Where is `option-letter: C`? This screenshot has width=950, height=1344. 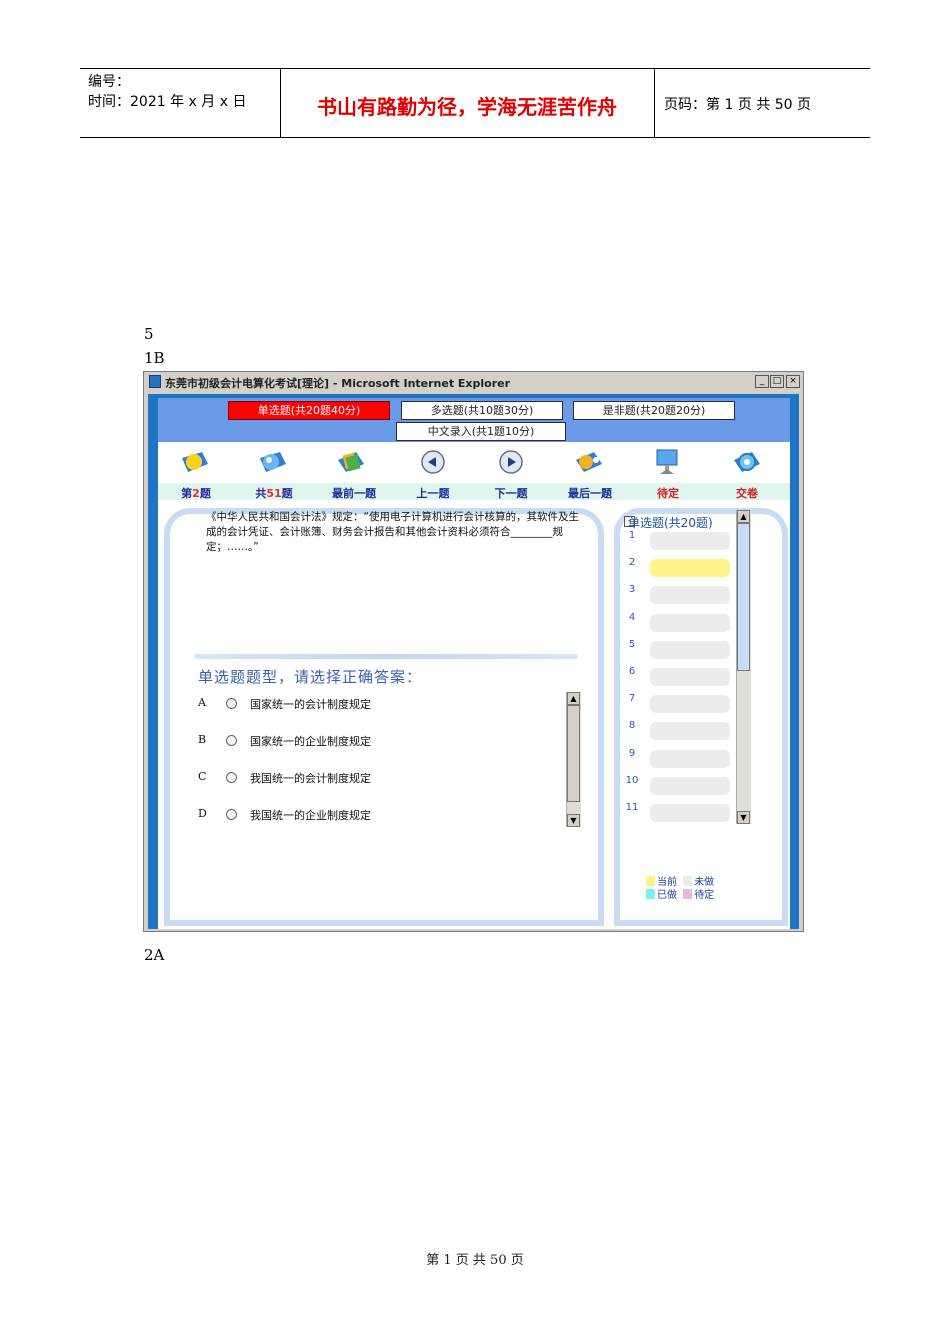 option-letter: C is located at coordinates (202, 776).